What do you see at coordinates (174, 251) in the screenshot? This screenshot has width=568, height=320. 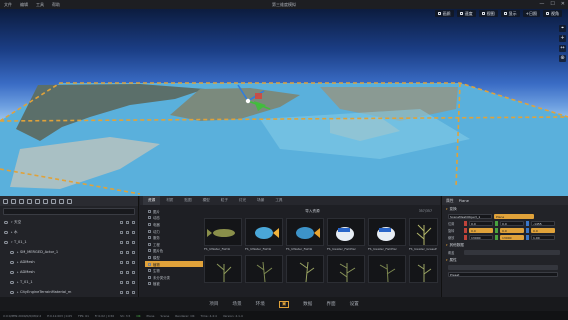 I see `category-item: 图片色` at bounding box center [174, 251].